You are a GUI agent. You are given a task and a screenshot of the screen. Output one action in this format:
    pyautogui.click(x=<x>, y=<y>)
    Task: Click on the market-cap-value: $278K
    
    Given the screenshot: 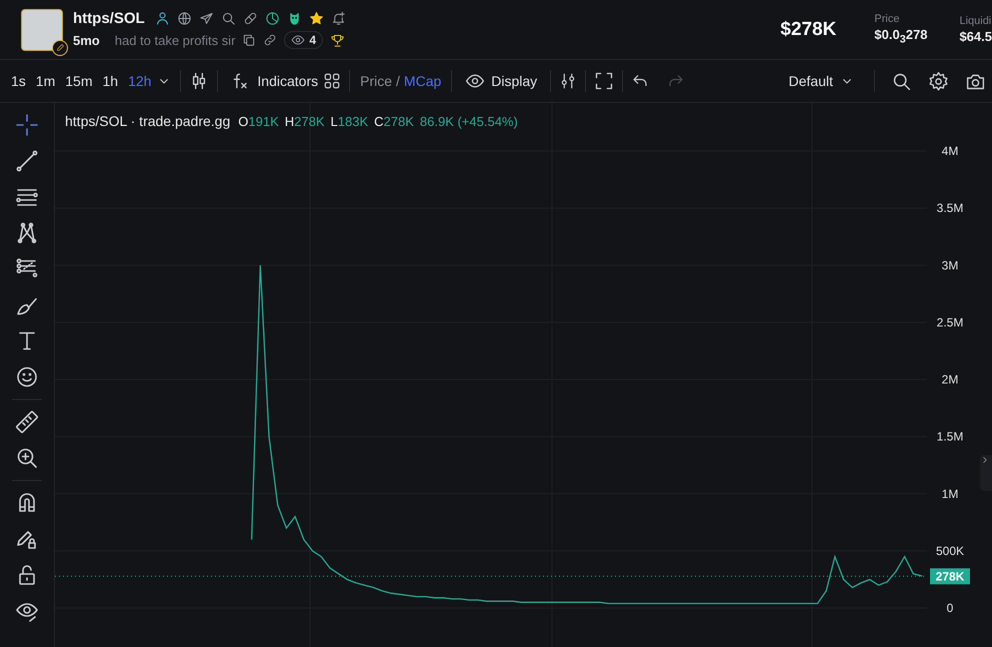 What is the action you would take?
    pyautogui.click(x=808, y=29)
    